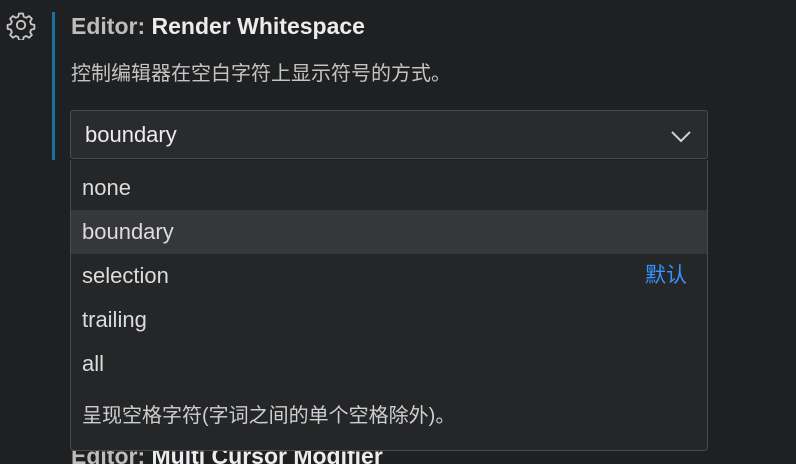 The height and width of the screenshot is (464, 796). I want to click on render-whitespace-select: boundary, so click(389, 134).